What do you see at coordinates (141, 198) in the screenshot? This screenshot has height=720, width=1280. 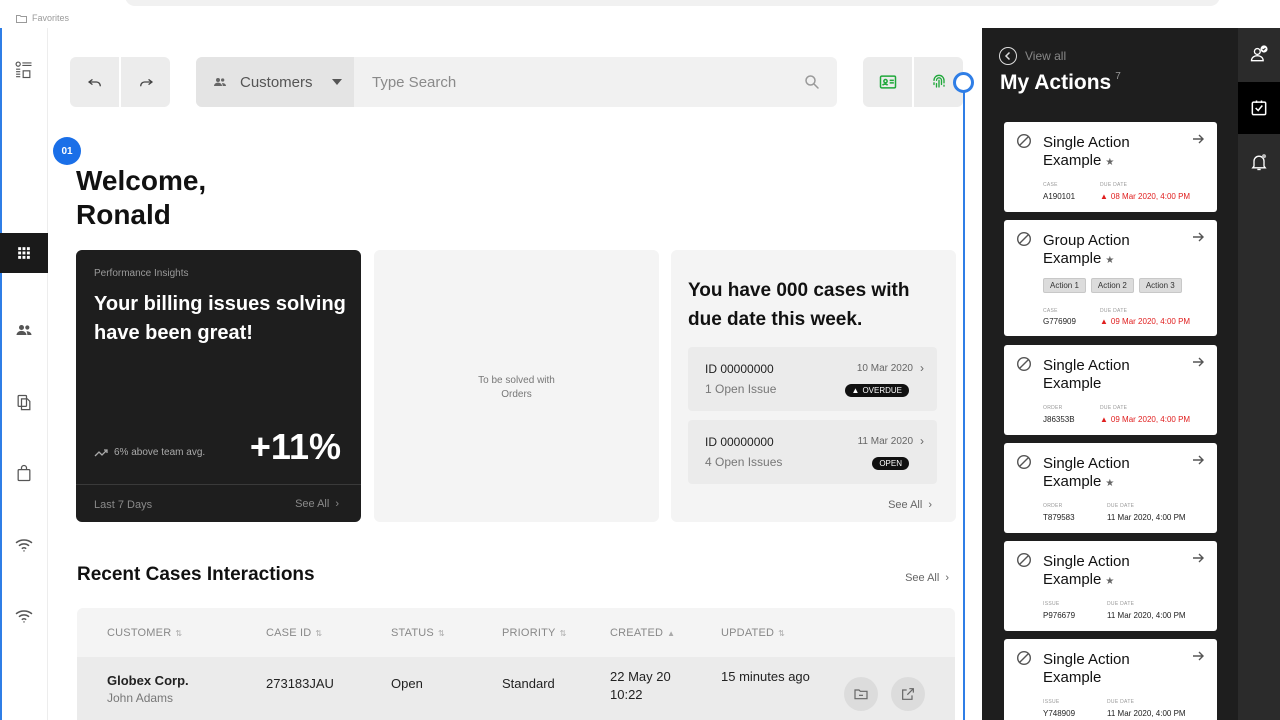 I see `page-title: Welcome, Ronald` at bounding box center [141, 198].